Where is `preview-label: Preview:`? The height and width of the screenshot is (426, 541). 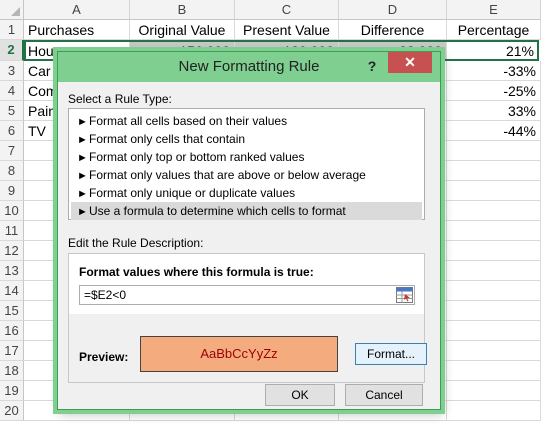 preview-label: Preview: is located at coordinates (104, 357).